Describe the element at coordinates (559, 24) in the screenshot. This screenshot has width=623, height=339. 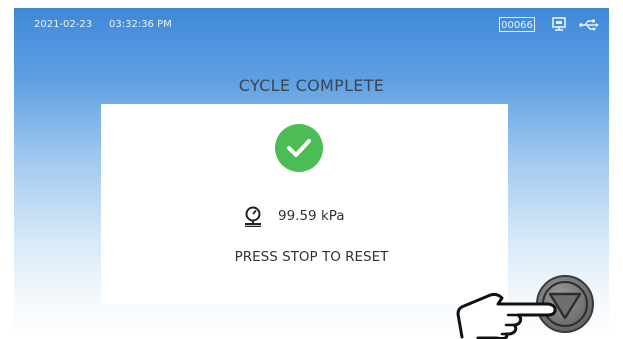
I see `display-icon` at that location.